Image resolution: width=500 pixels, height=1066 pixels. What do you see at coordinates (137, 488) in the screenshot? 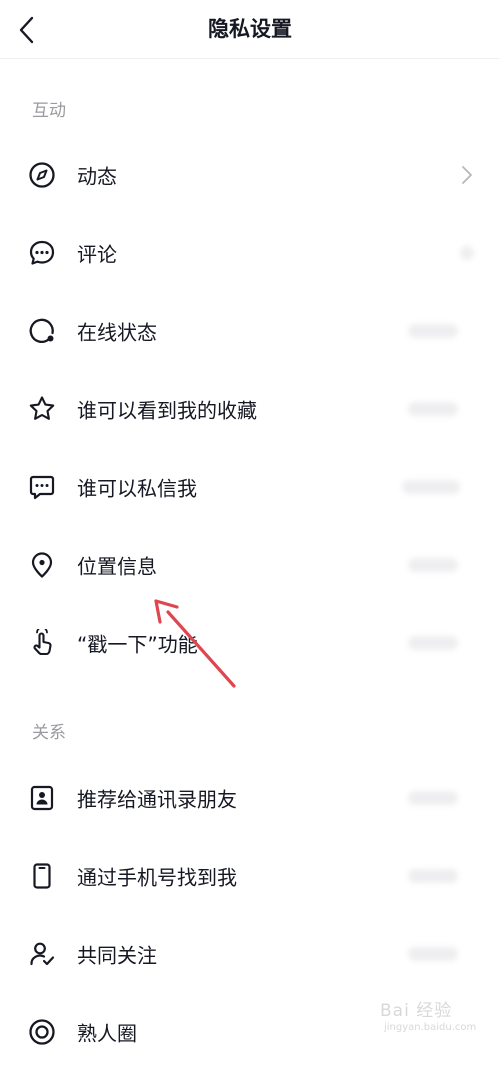
I see `settings-item-label: 谁可以私信我` at bounding box center [137, 488].